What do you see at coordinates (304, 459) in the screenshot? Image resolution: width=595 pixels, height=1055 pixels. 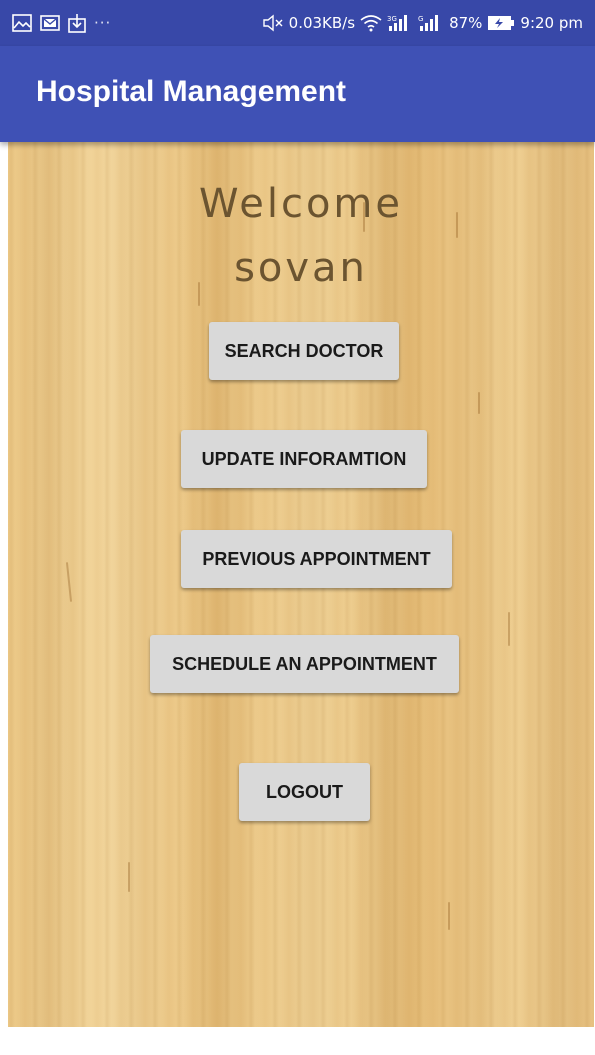 I see `update-information-button: UPDATE INFORAMTION` at bounding box center [304, 459].